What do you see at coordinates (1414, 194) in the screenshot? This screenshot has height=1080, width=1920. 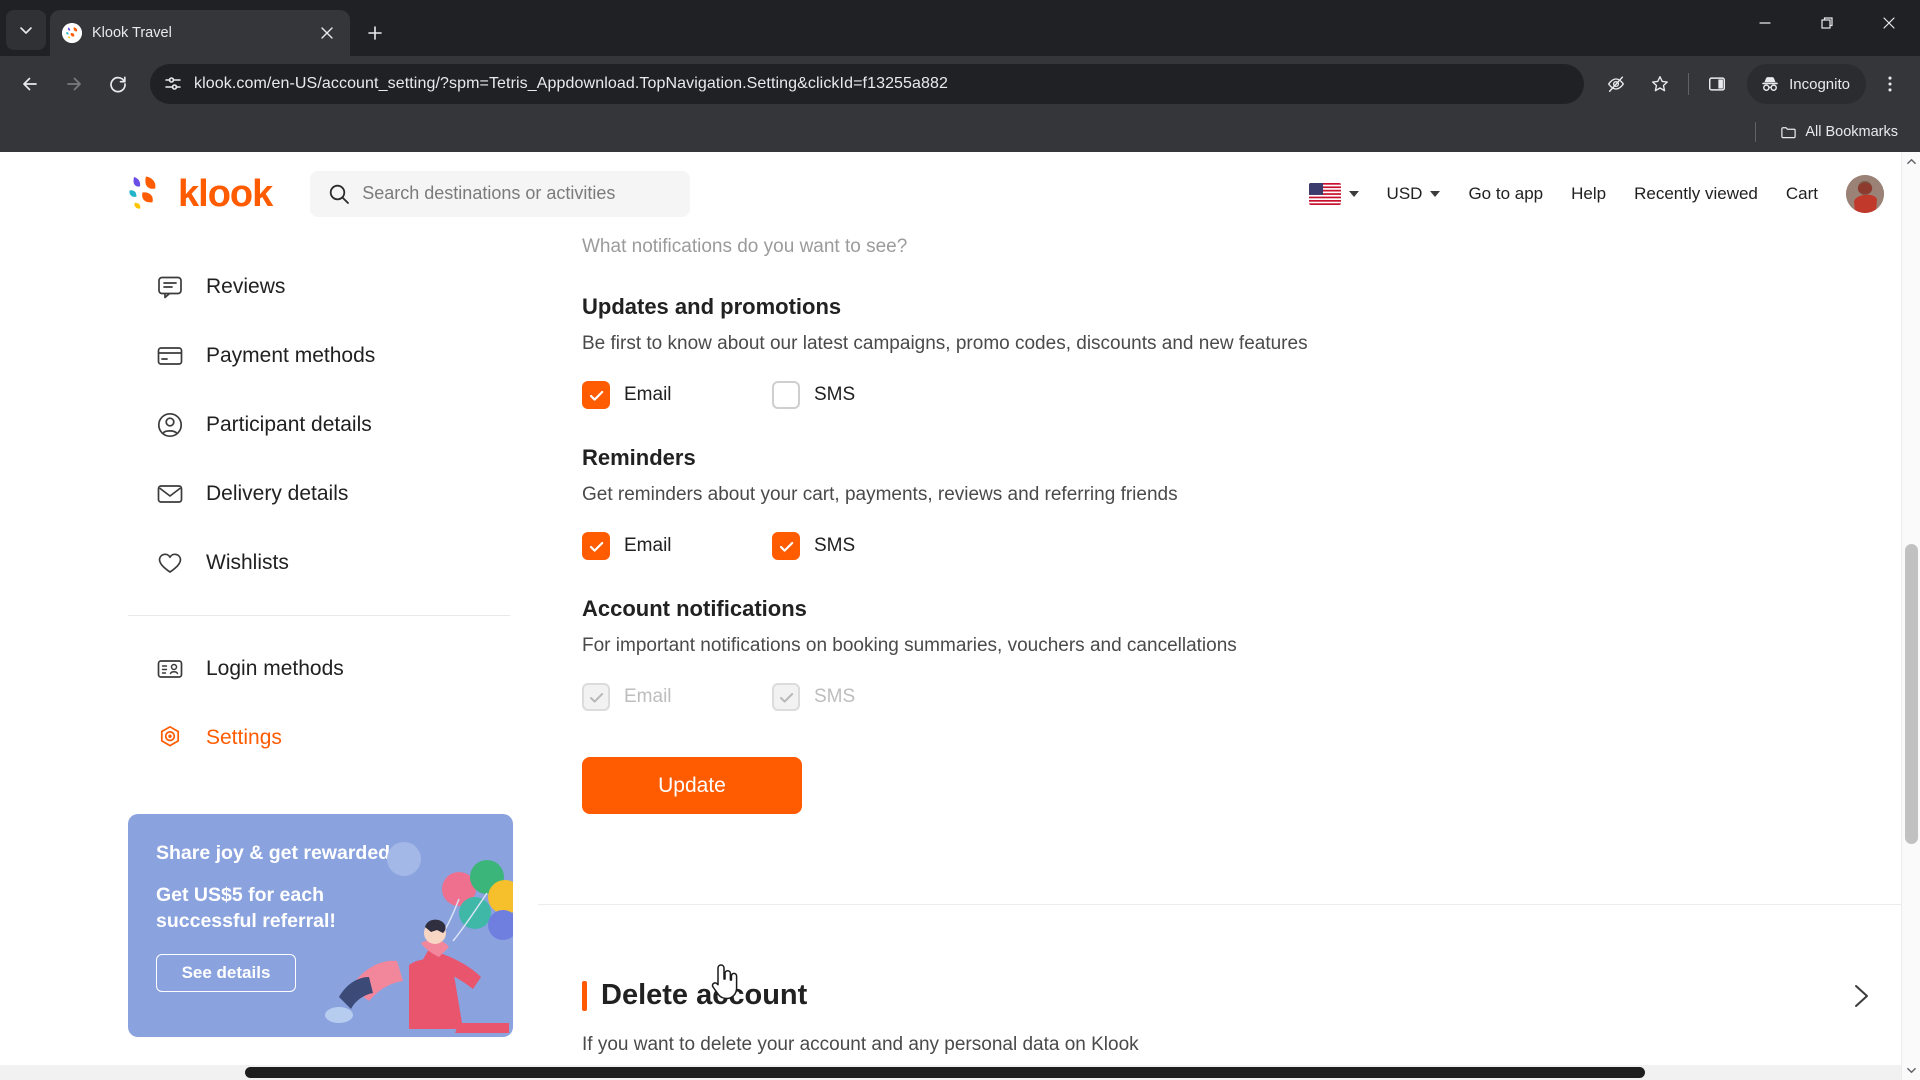 I see `currency-selector: USD` at bounding box center [1414, 194].